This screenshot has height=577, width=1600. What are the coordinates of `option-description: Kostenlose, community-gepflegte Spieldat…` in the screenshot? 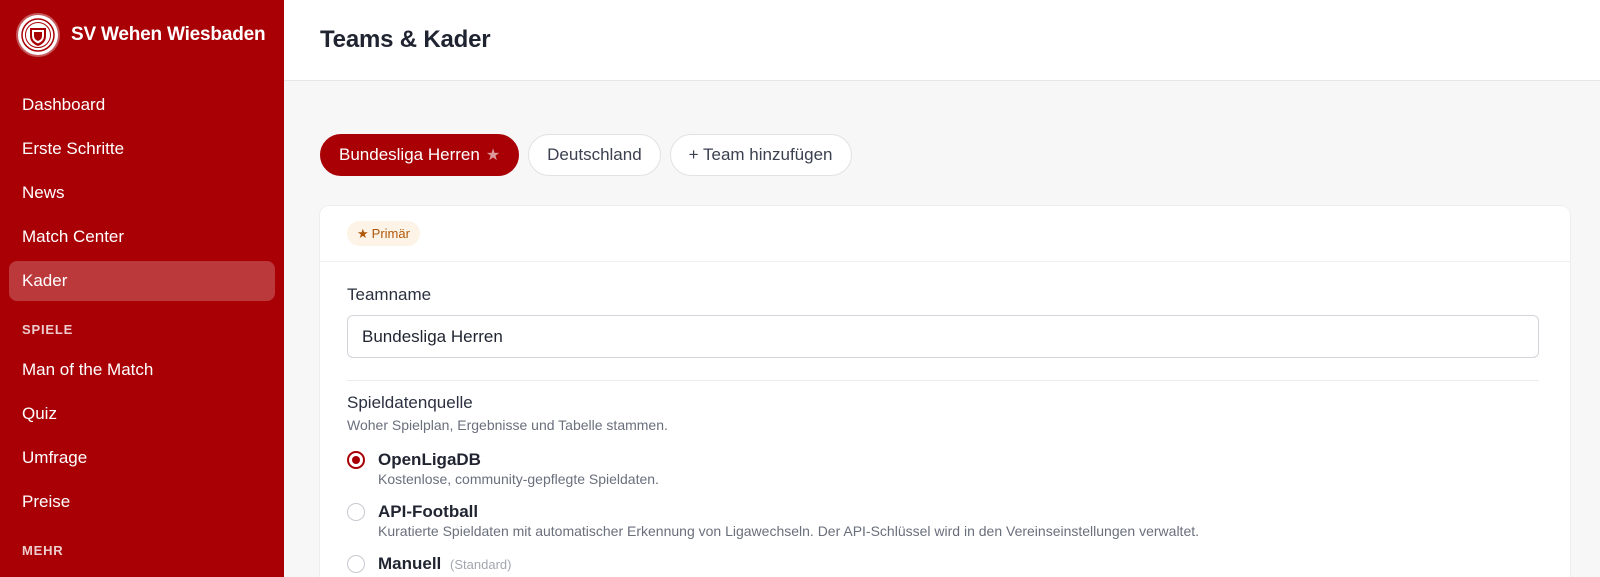 It's located at (518, 479).